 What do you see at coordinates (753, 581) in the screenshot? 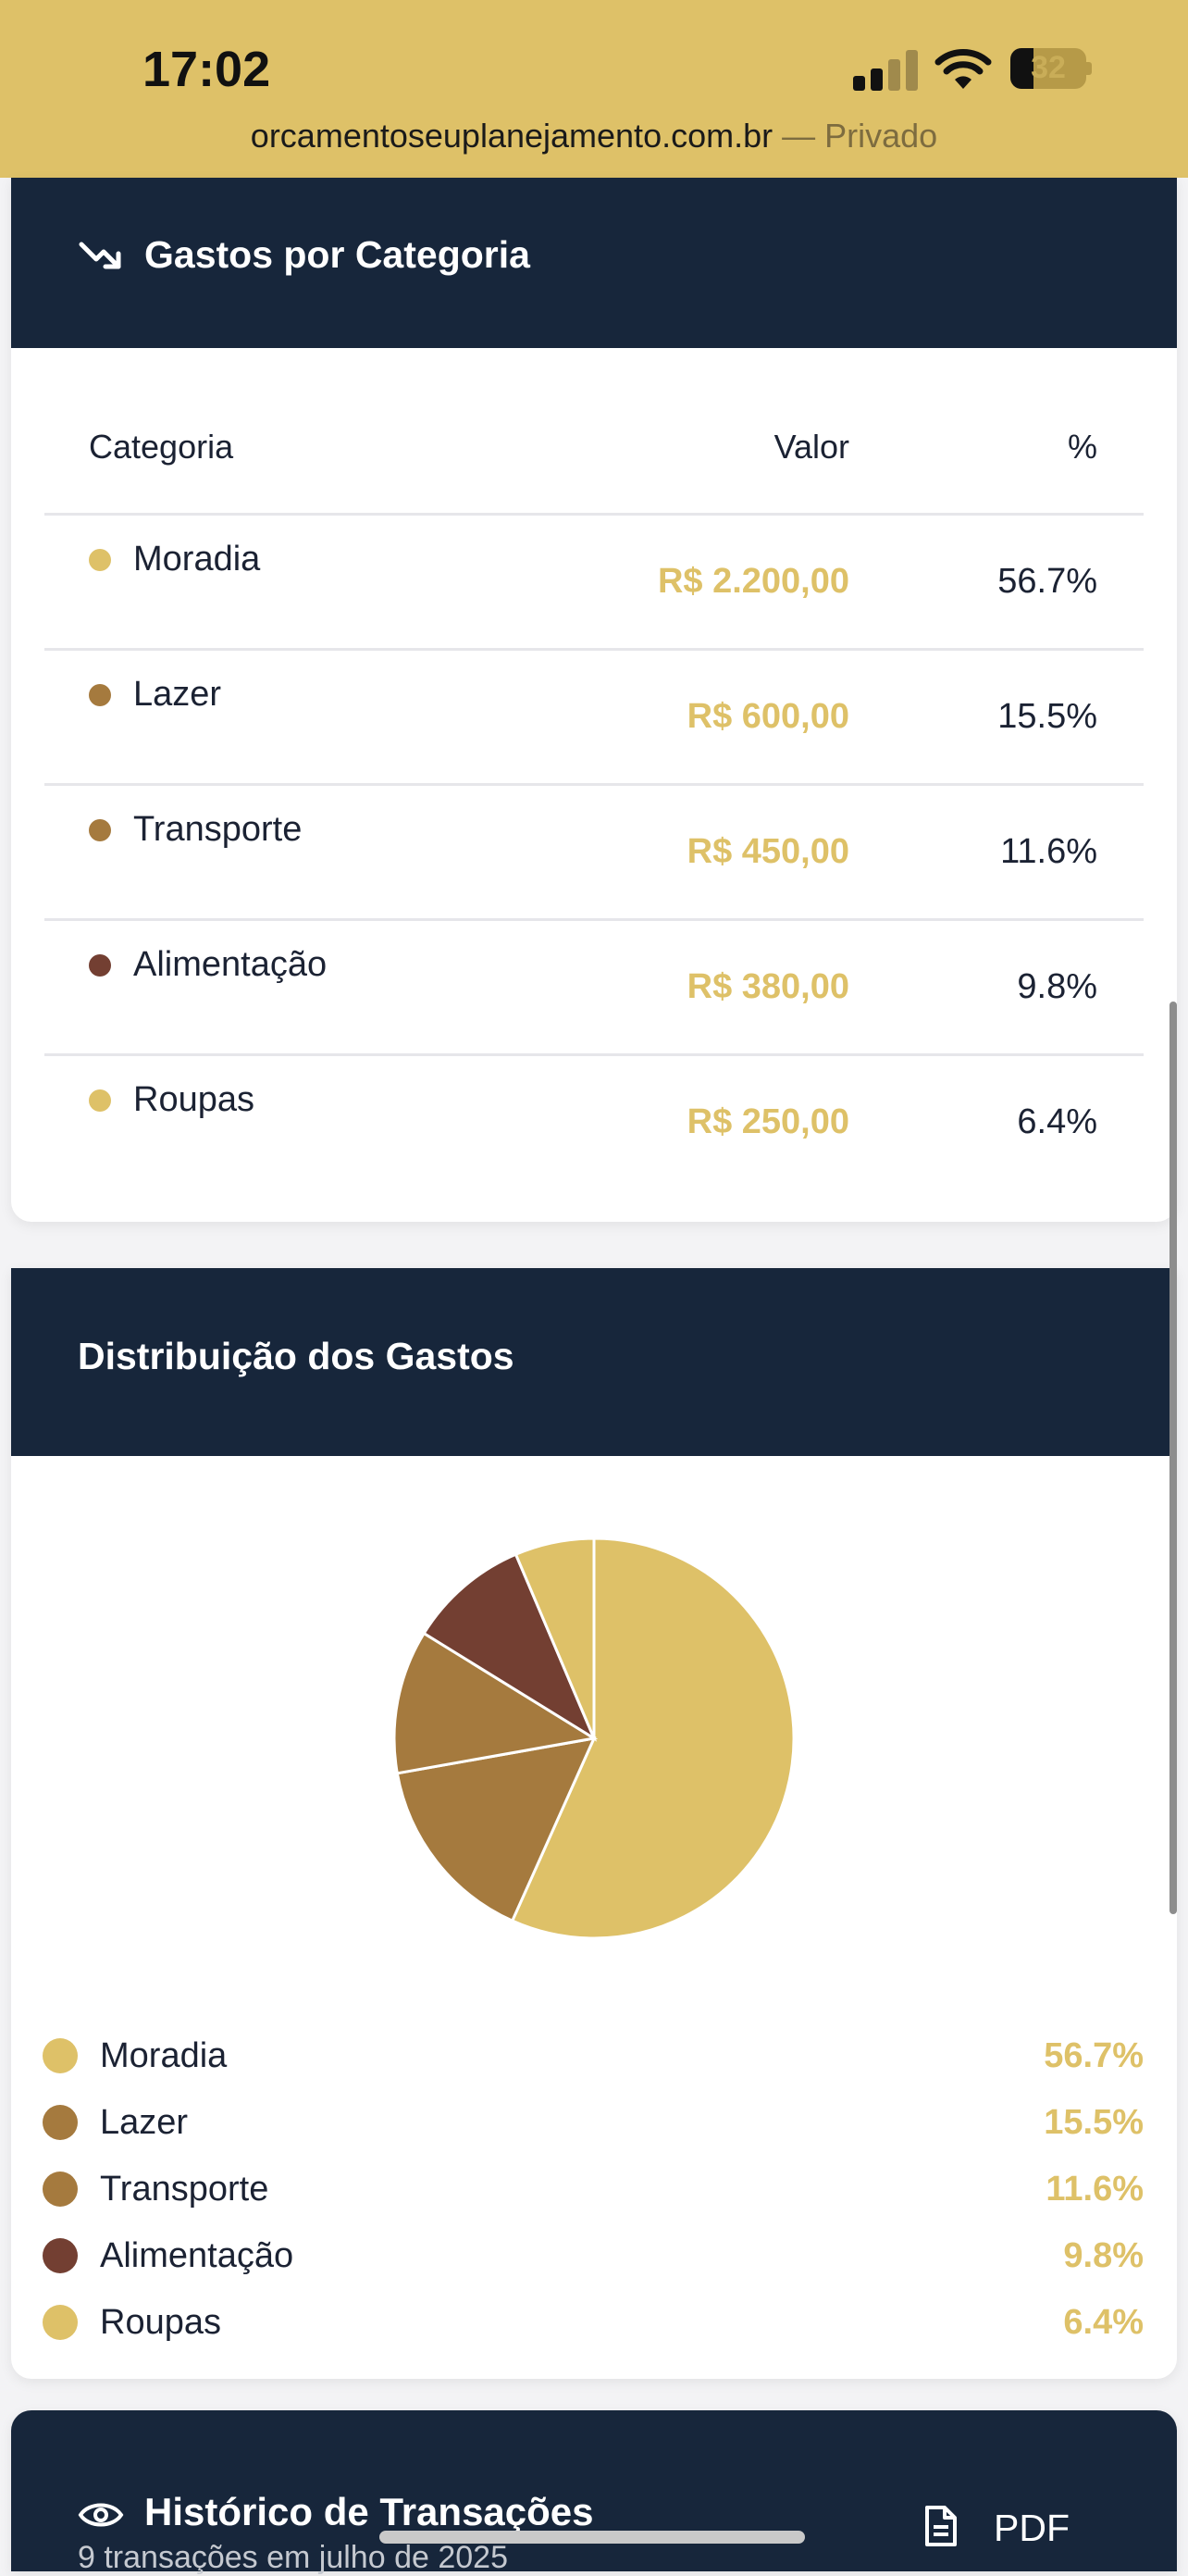
I see `category-value: R$ 2.200,00` at bounding box center [753, 581].